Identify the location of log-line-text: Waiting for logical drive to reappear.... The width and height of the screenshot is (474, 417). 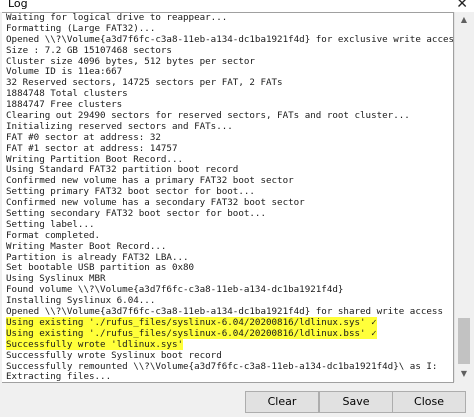
(117, 17).